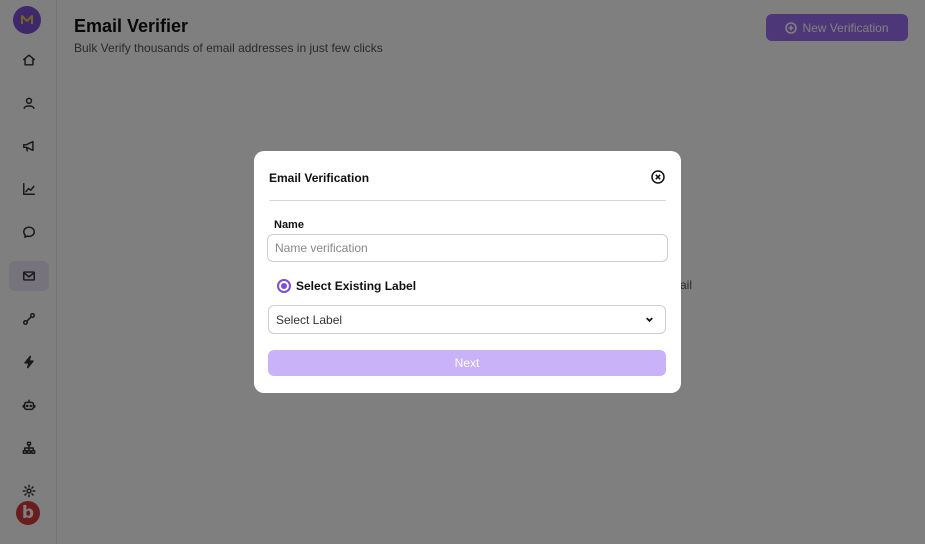  Describe the element at coordinates (467, 363) in the screenshot. I see `next-button: Next` at that location.